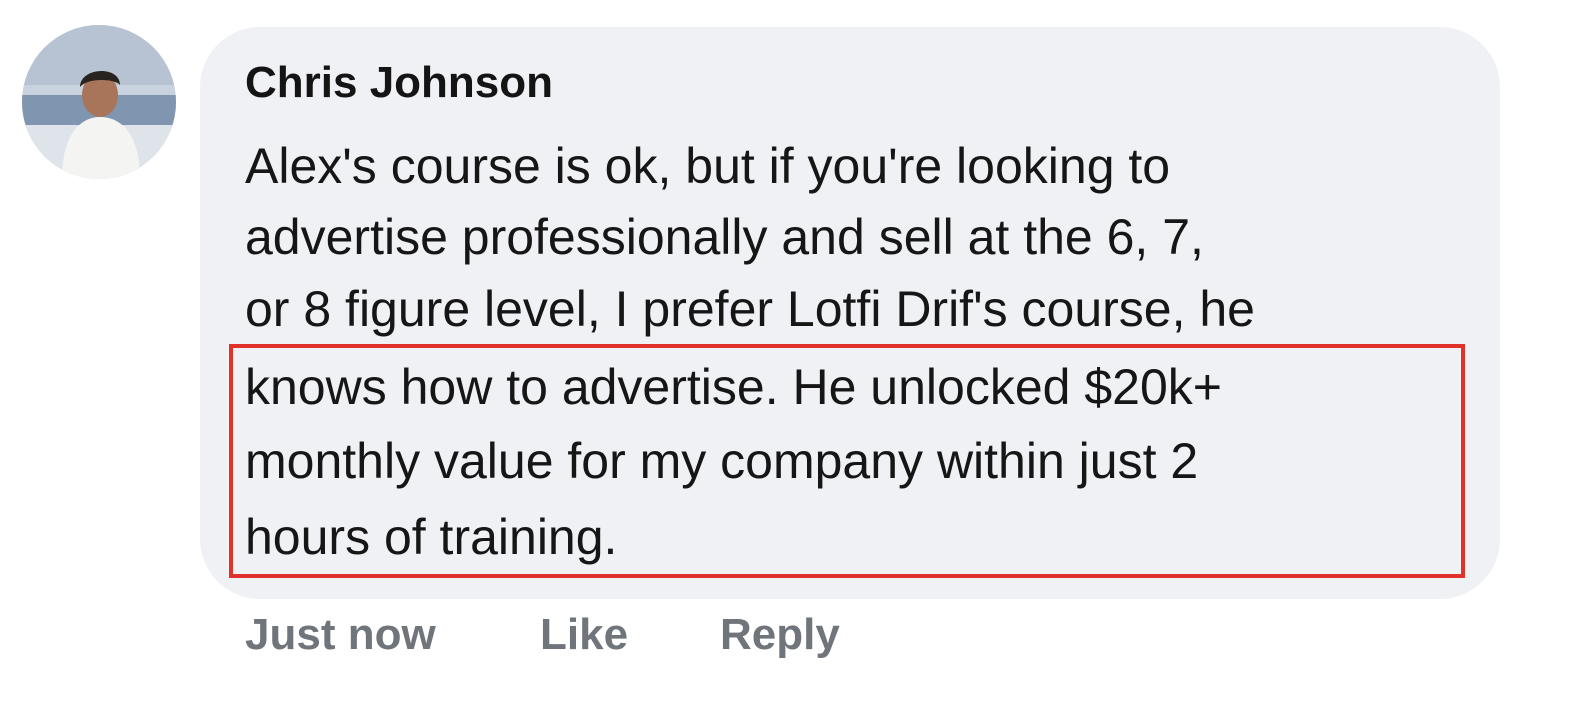  Describe the element at coordinates (584, 635) in the screenshot. I see `like-button: Like` at that location.